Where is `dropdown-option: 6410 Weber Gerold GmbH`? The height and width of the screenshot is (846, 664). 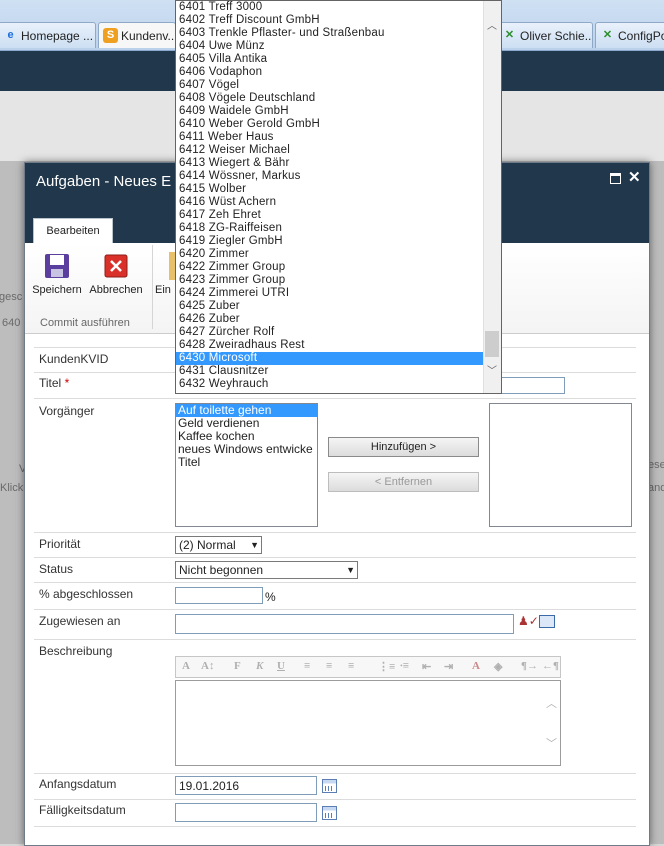
dropdown-option: 6410 Weber Gerold GmbH is located at coordinates (330, 124).